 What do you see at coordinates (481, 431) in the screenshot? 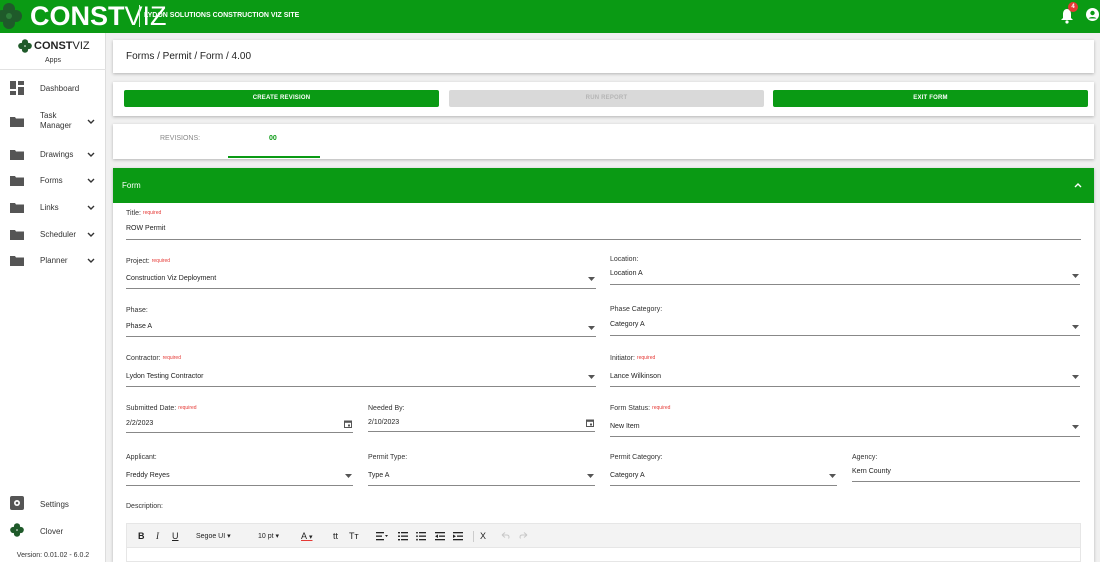
I see `needed-by-underline` at bounding box center [481, 431].